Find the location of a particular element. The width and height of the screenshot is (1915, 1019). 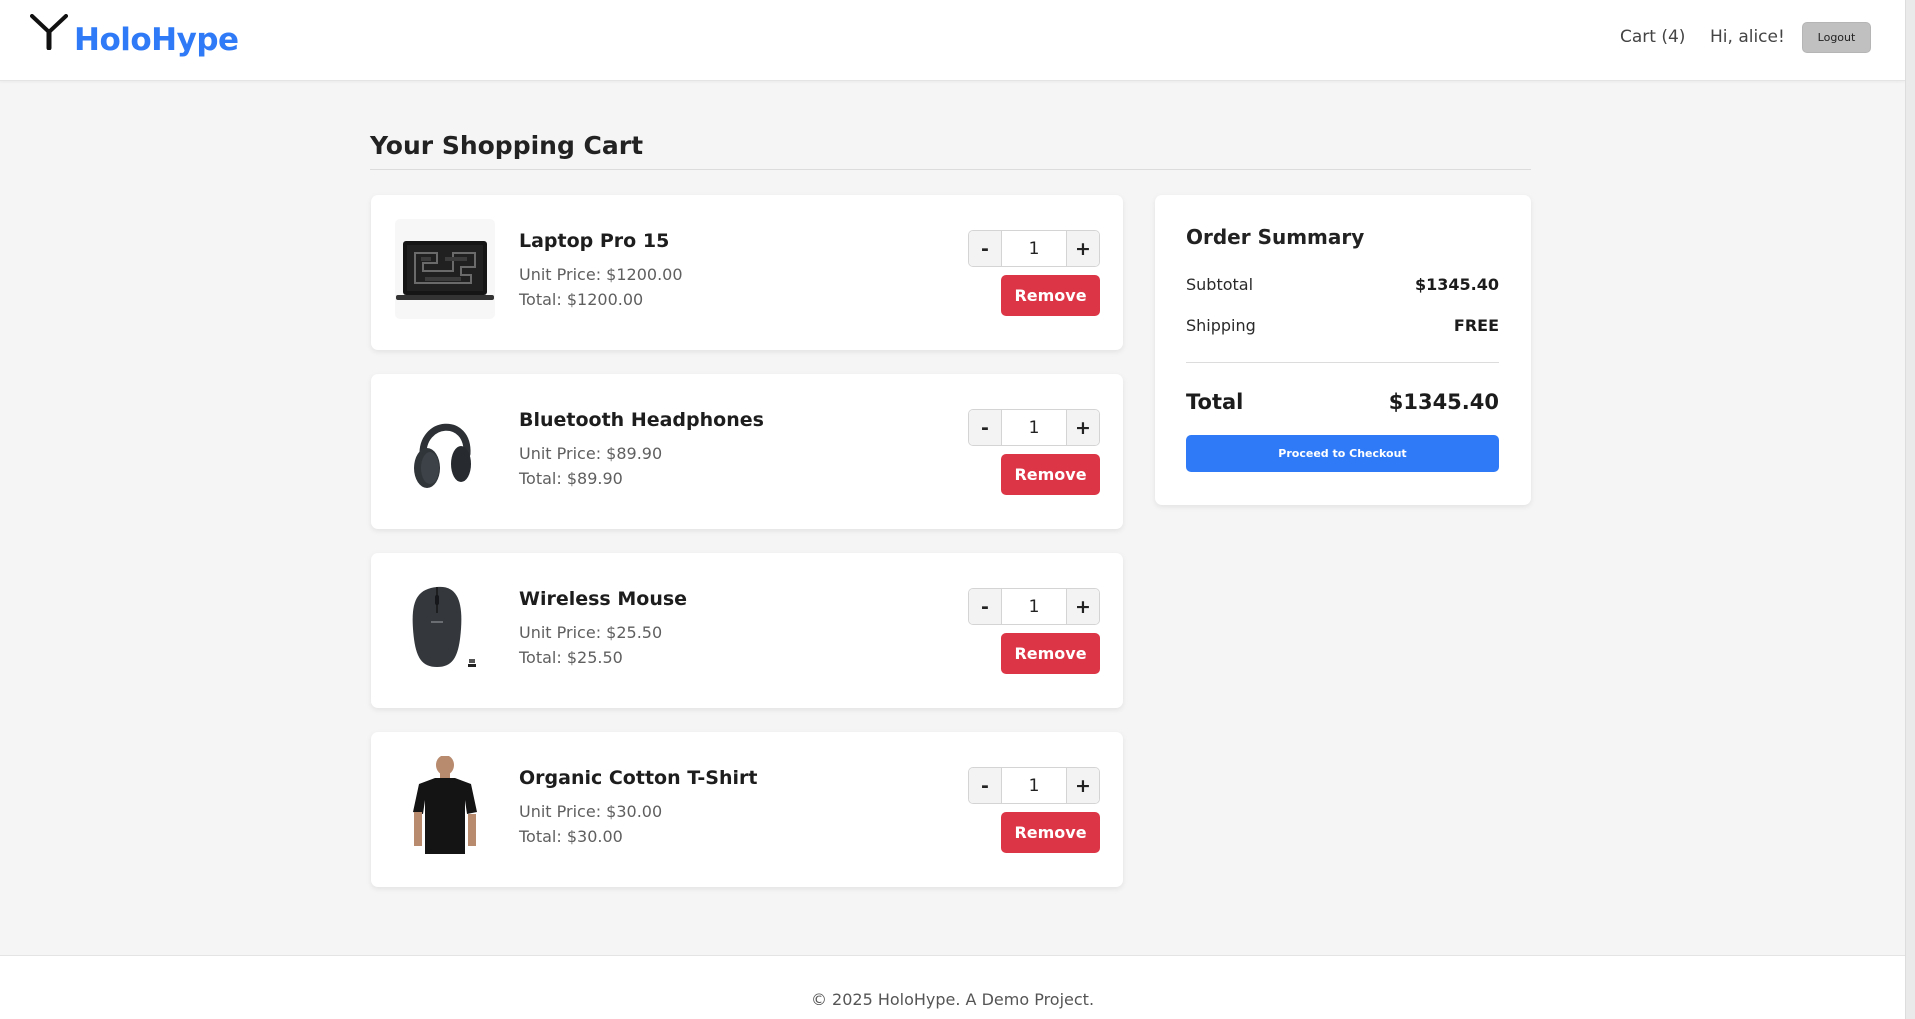

footer: © 2025 HoloHype. A Demo Project. is located at coordinates (952, 987).